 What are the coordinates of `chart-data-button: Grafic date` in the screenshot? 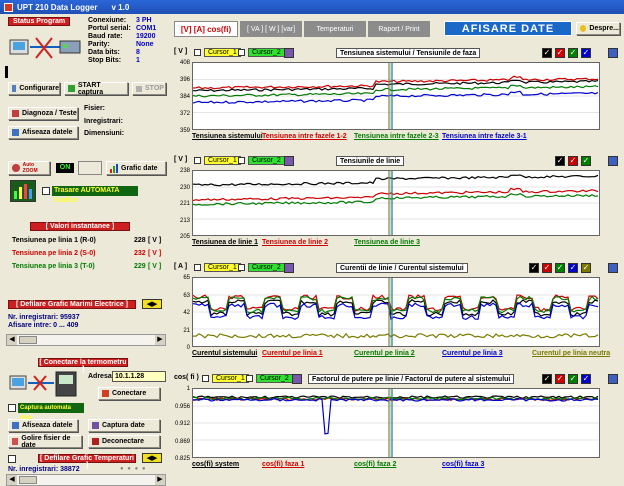 It's located at (136, 168).